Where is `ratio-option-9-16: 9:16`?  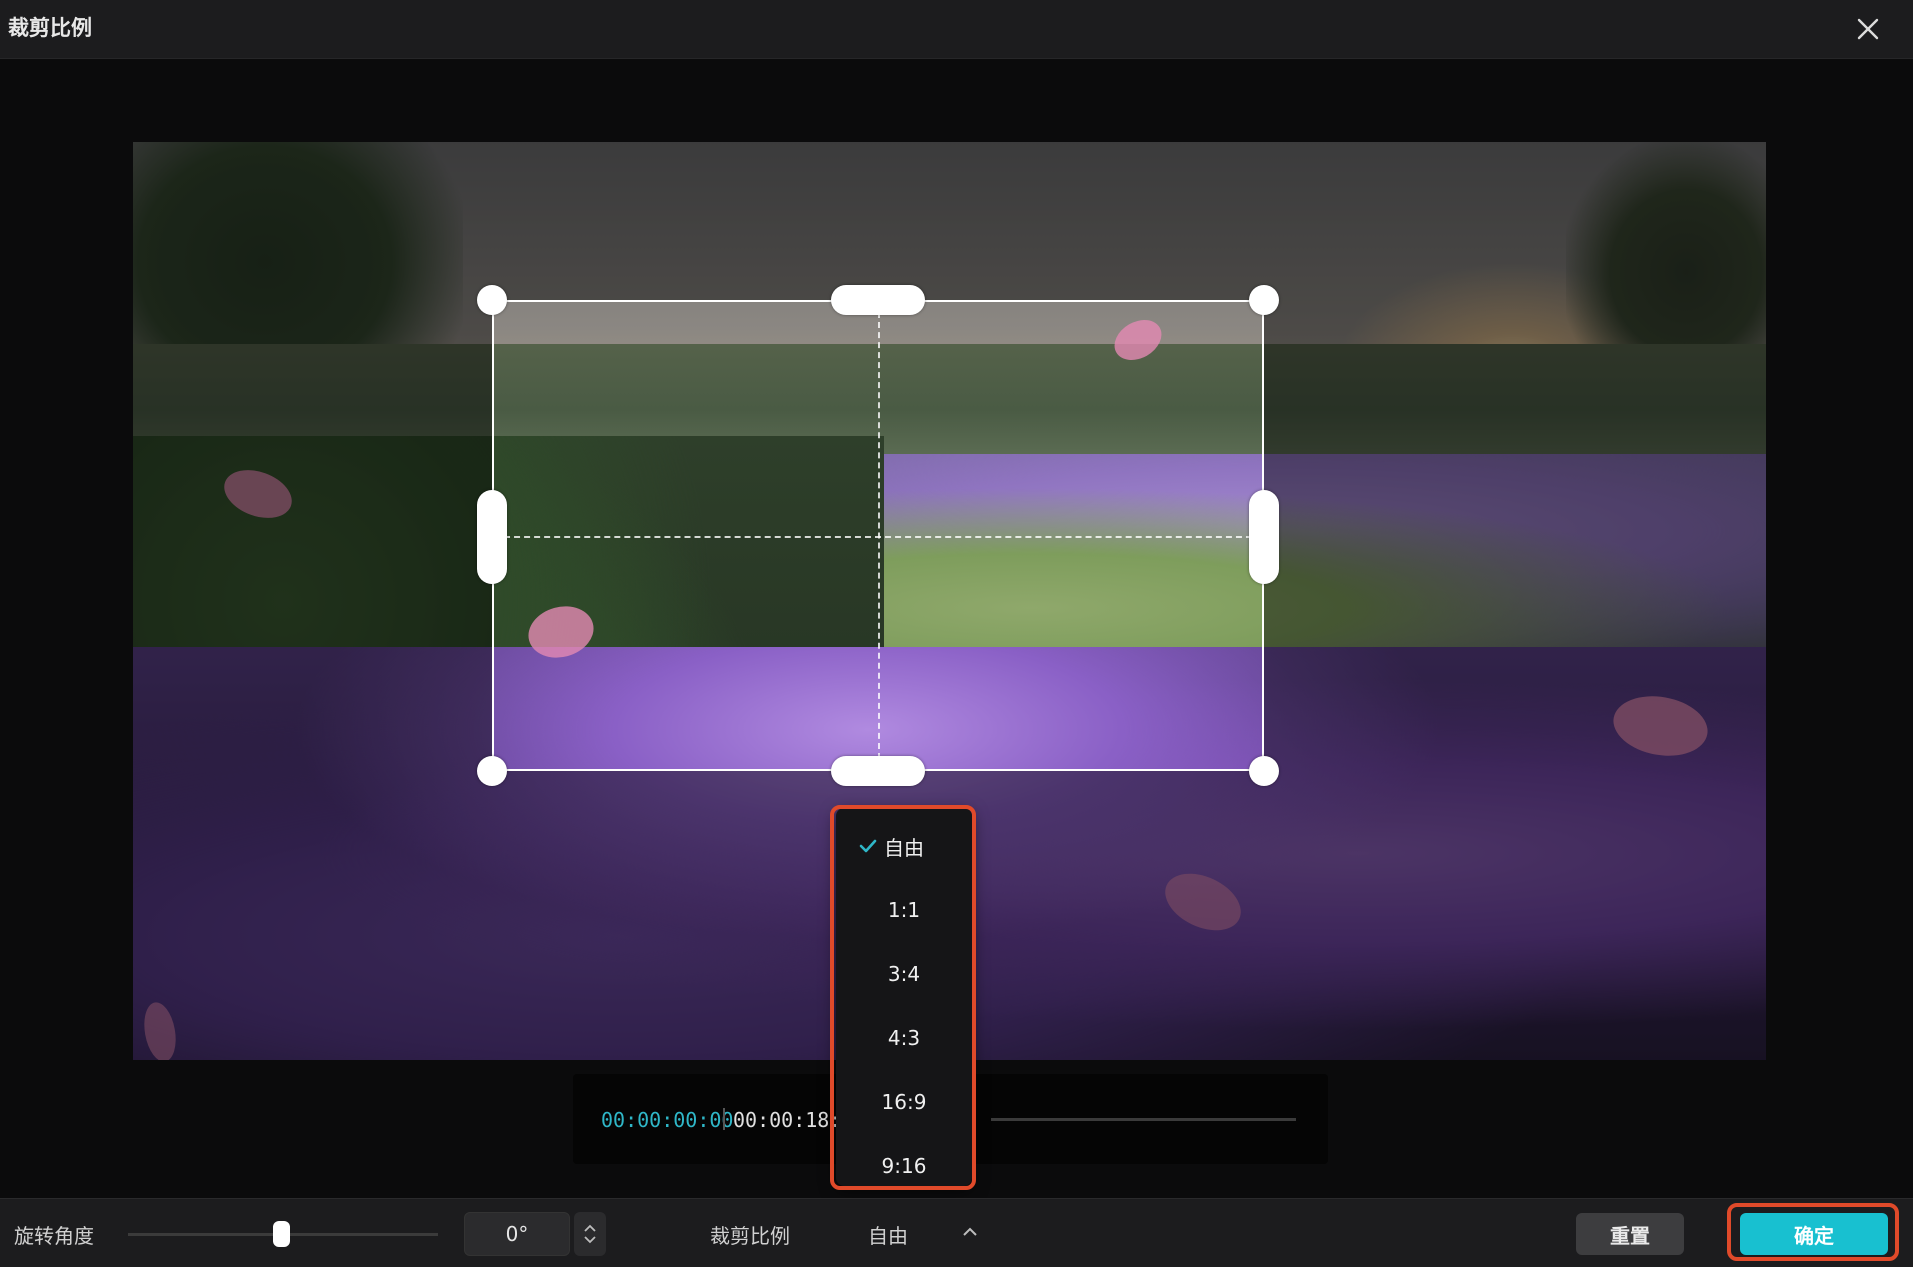 ratio-option-9-16: 9:16 is located at coordinates (904, 1166).